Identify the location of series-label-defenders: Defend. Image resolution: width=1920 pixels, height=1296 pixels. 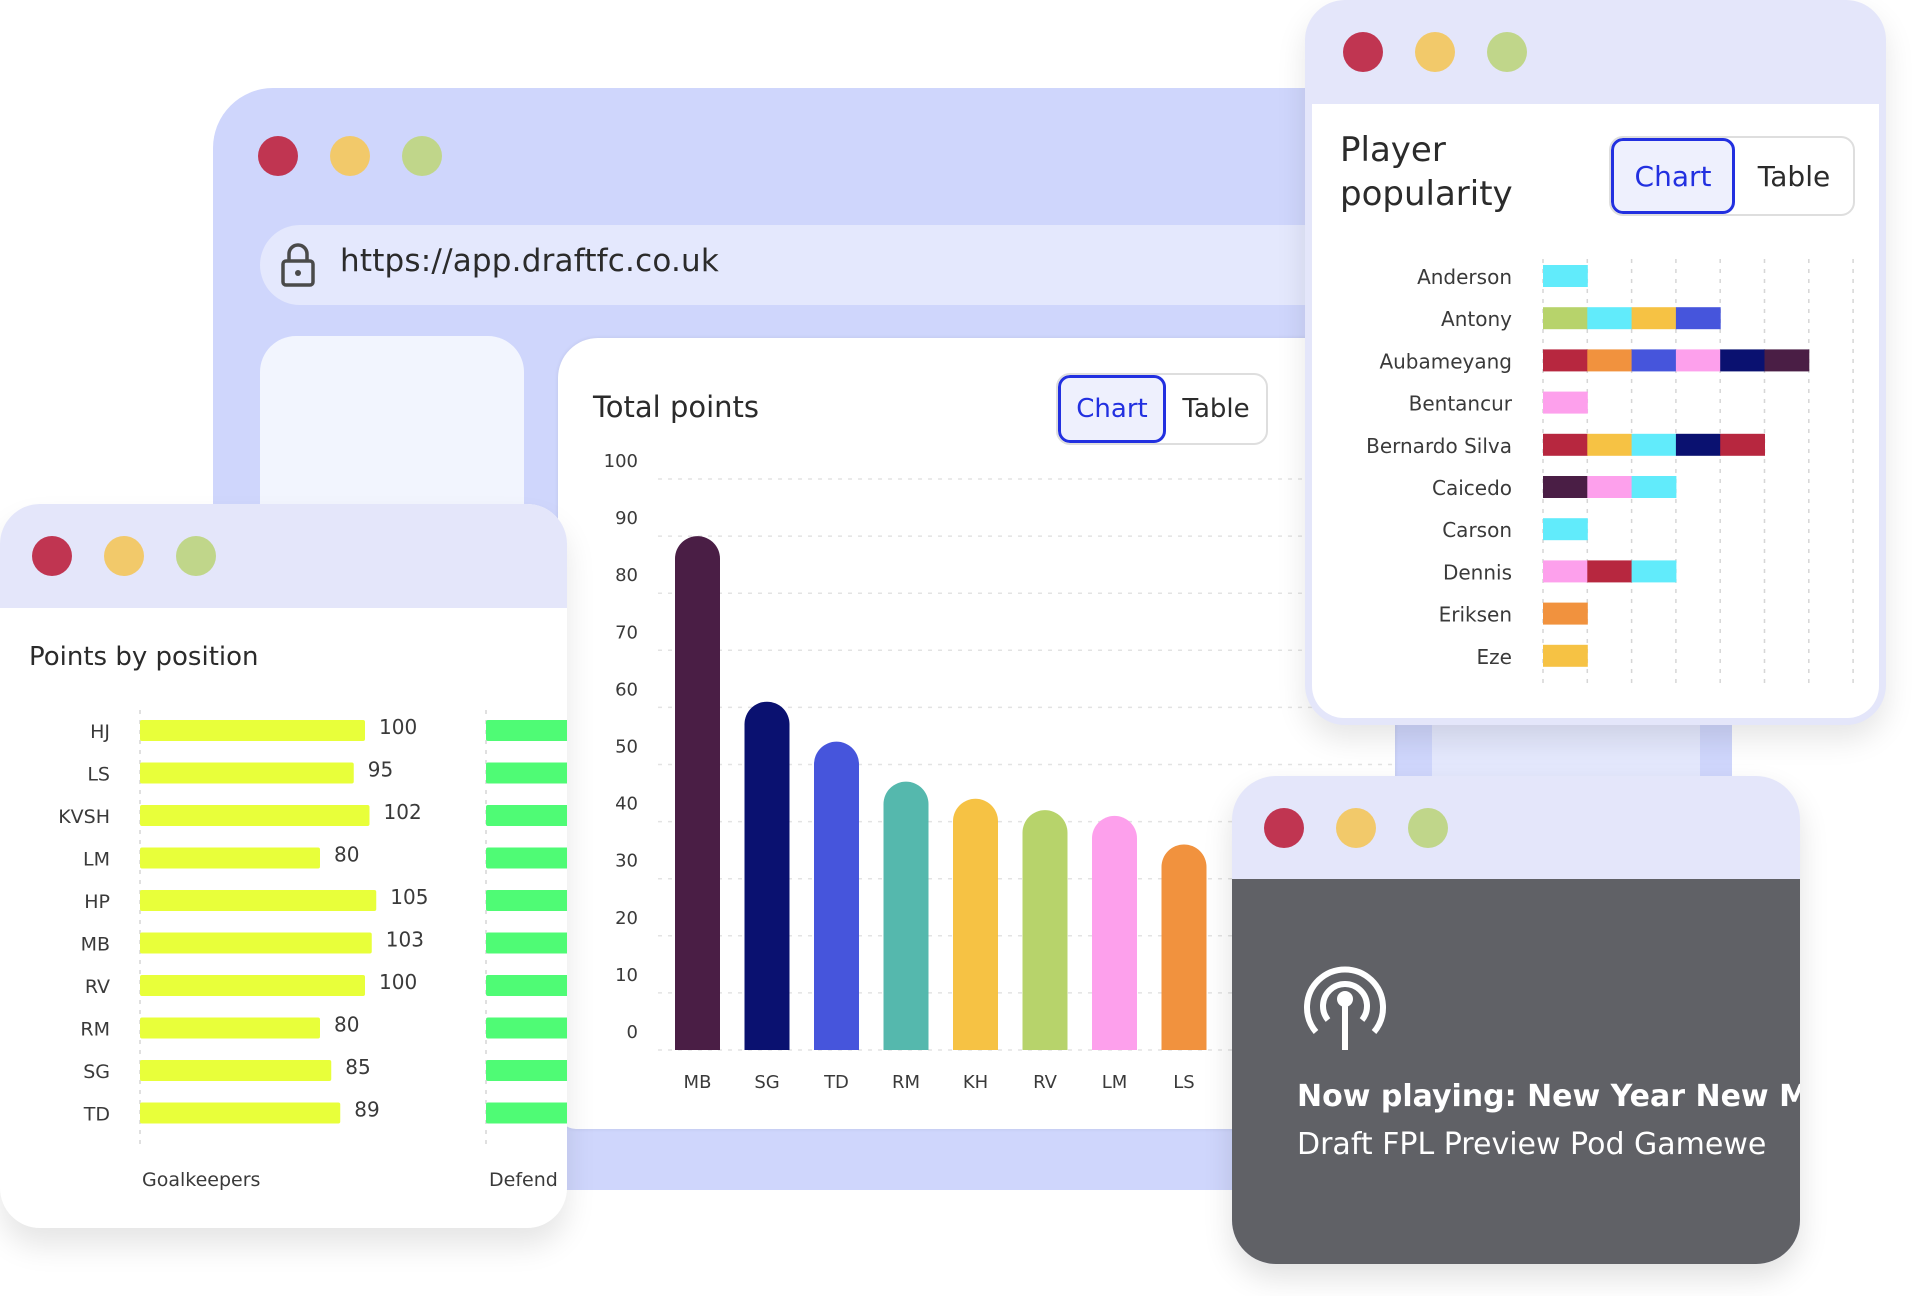
(523, 1180).